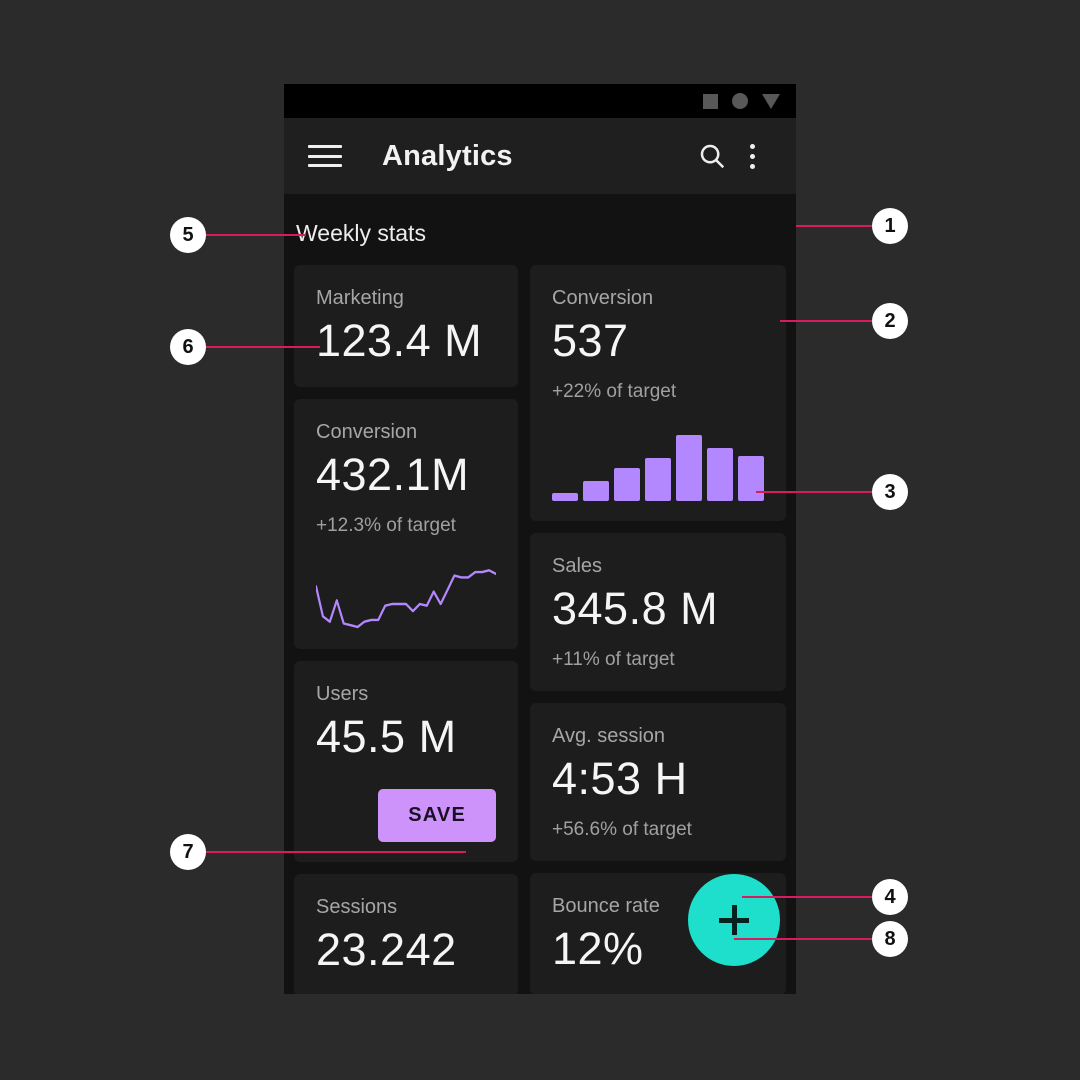 The image size is (1080, 1080). I want to click on card-conversion-right: Conversion 537 +22% of target, so click(658, 393).